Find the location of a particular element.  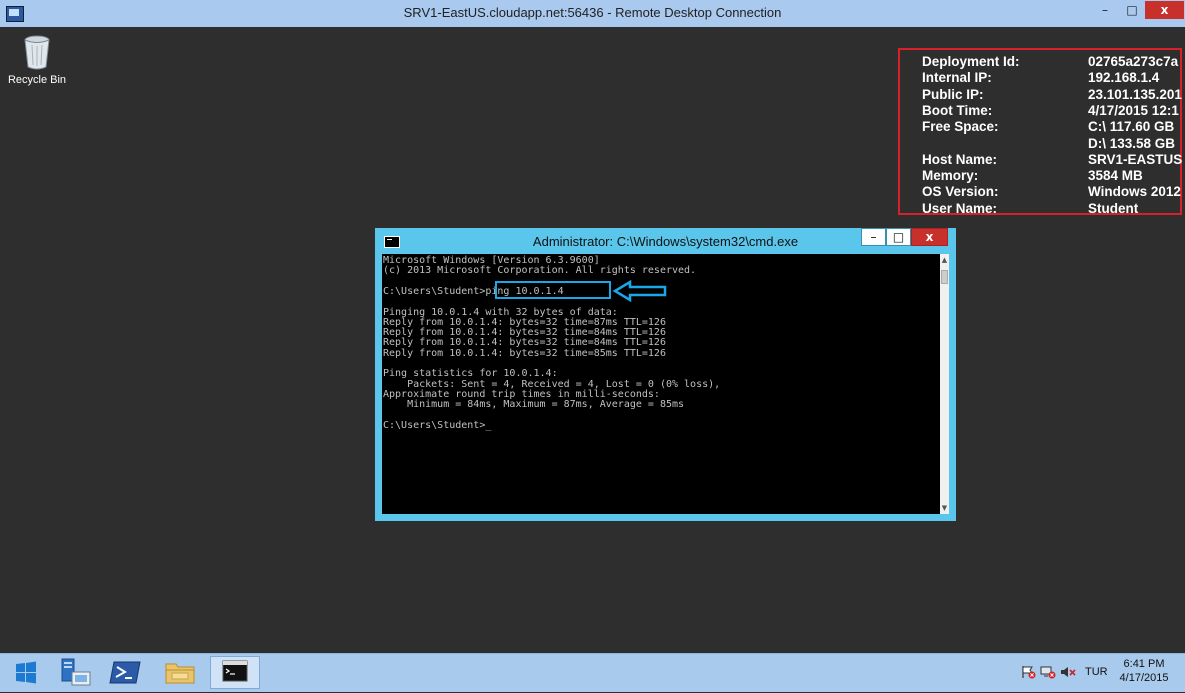

bginfo-key: Host Name: is located at coordinates (960, 159).